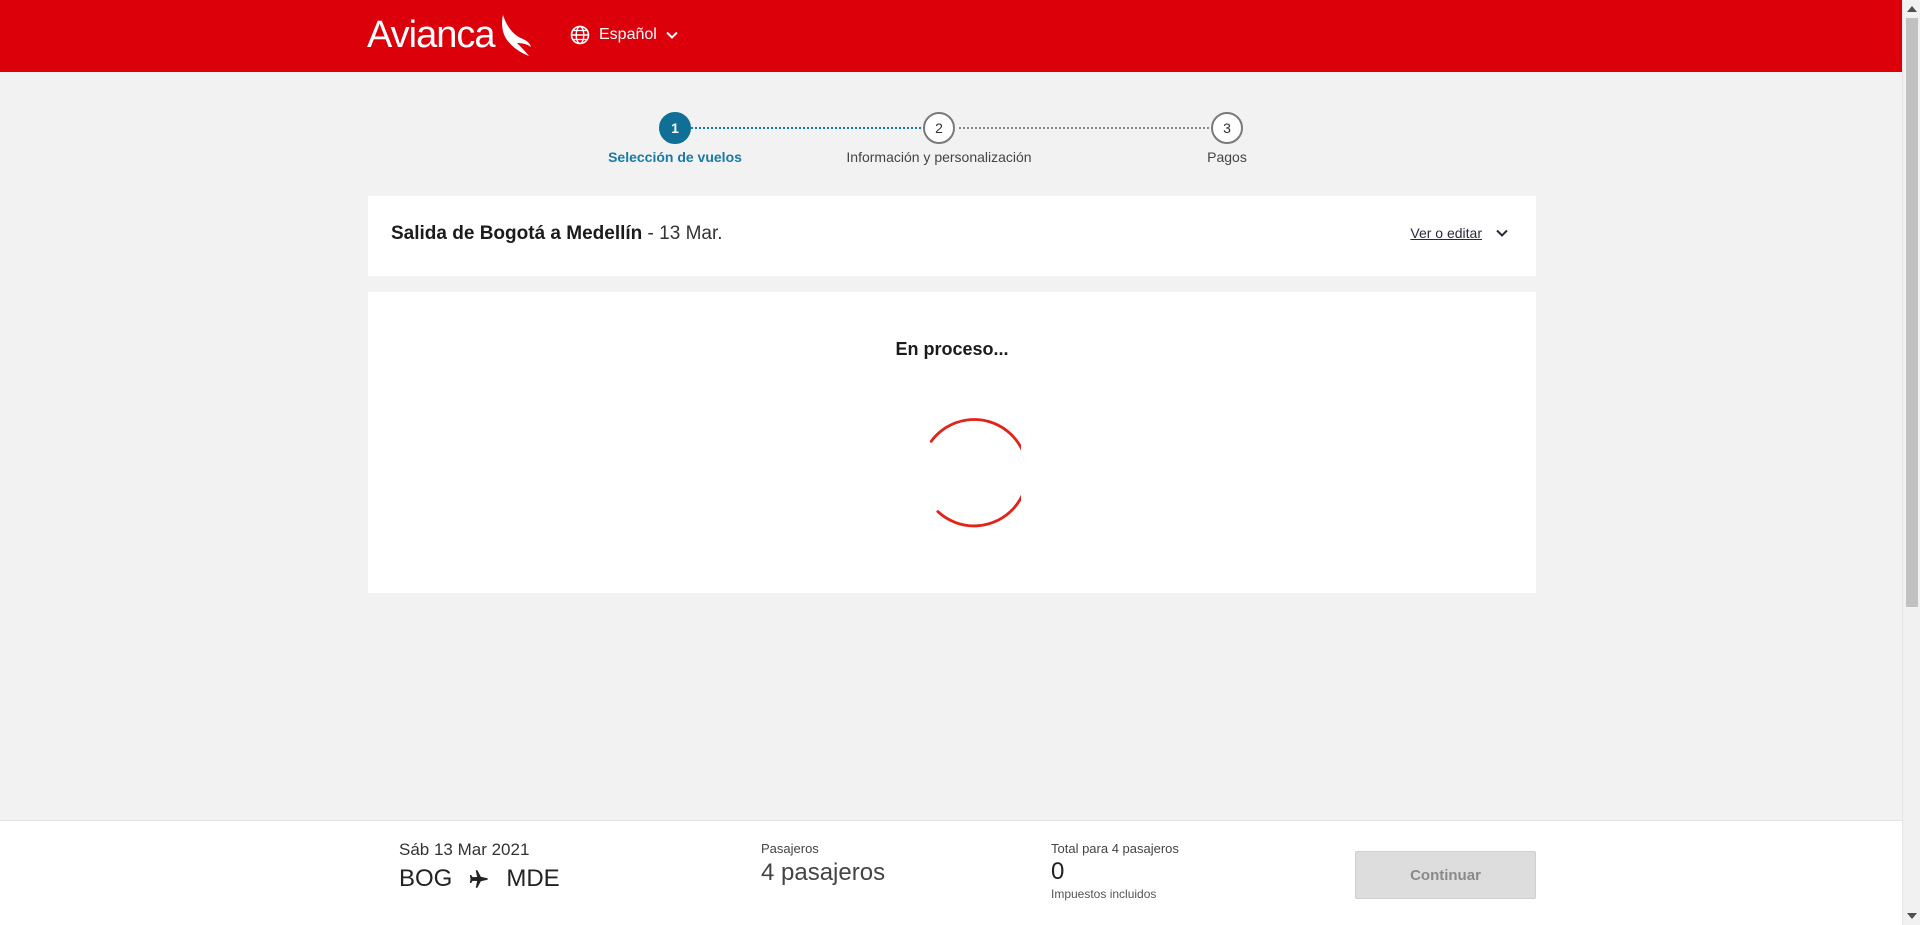  I want to click on taxes-note: Impuestos incluidos, so click(1104, 894).